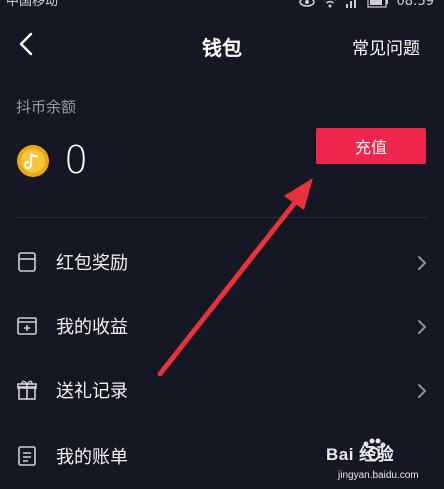 This screenshot has height=489, width=444. Describe the element at coordinates (27, 390) in the screenshot. I see `gift-icon` at that location.